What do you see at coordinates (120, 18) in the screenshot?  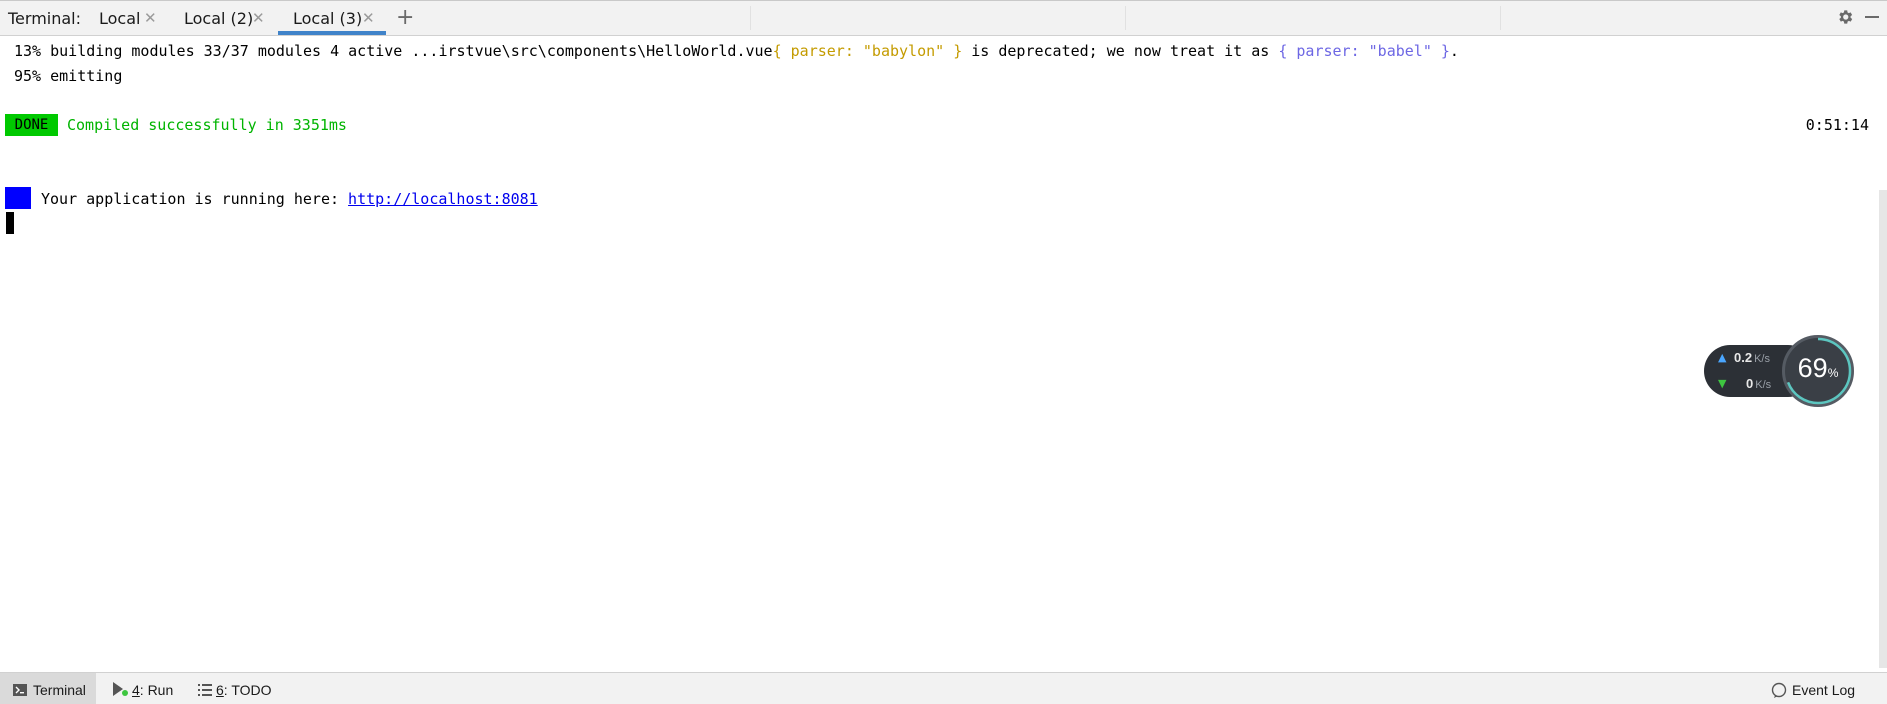 I see `tab-label: Local` at bounding box center [120, 18].